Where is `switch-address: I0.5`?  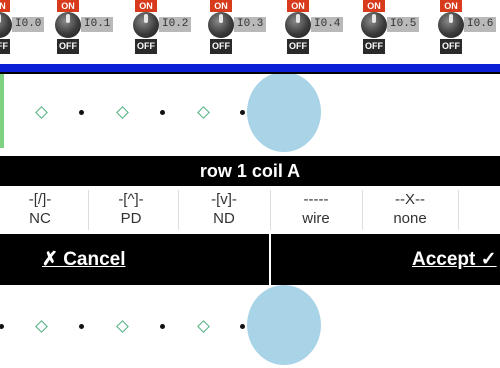
switch-address: I0.5 is located at coordinates (403, 24).